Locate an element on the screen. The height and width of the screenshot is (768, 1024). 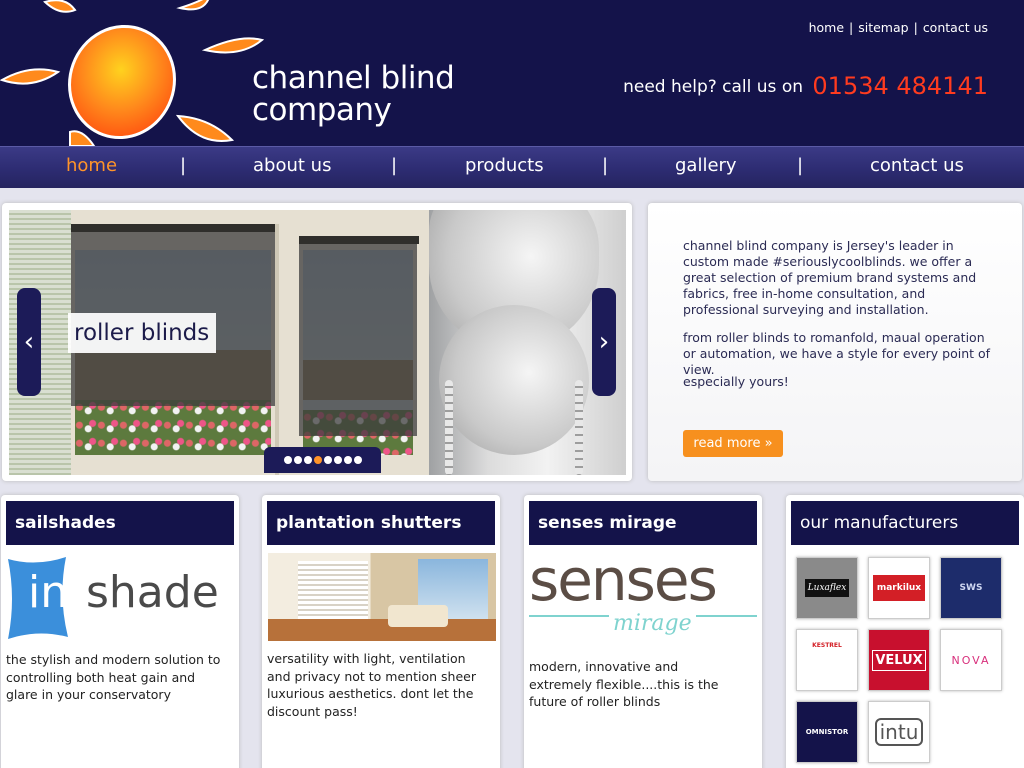
slider-pagination is located at coordinates (322, 460).